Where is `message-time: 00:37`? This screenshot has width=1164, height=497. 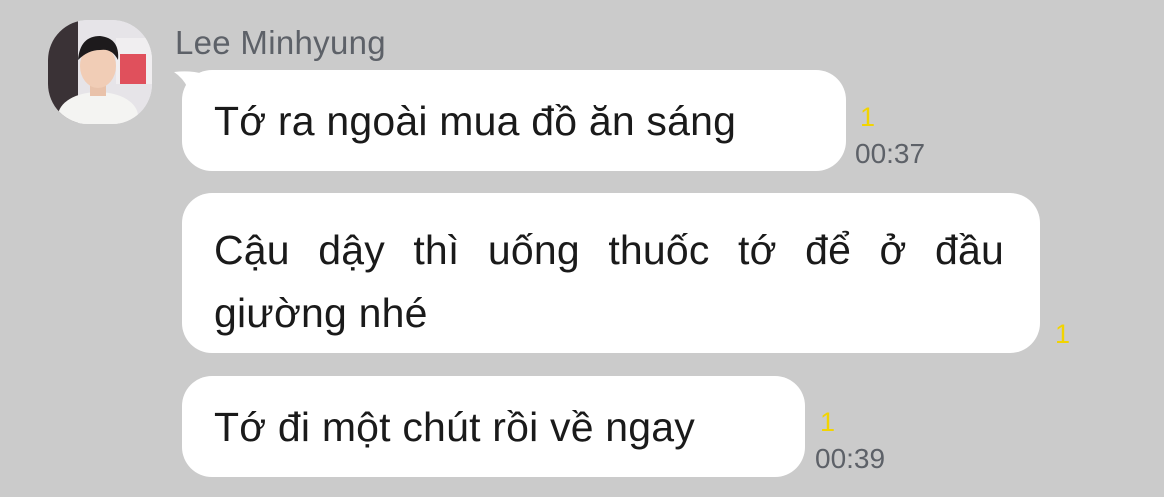 message-time: 00:37 is located at coordinates (890, 153).